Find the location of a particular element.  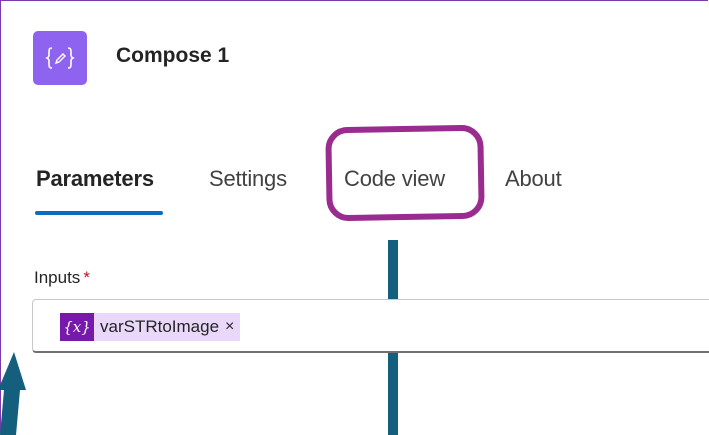

tab-settings: Settings is located at coordinates (248, 179).